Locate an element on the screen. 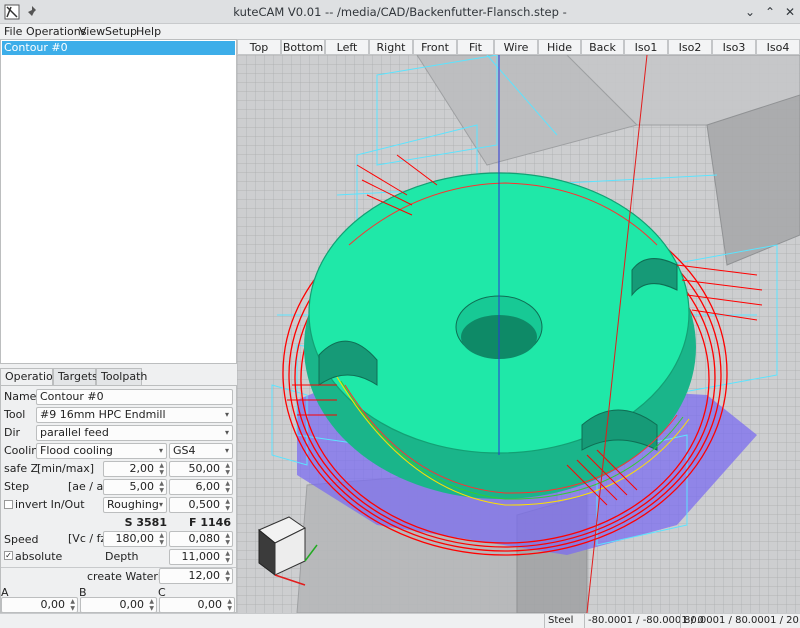 The height and width of the screenshot is (628, 800). b-axis-input: 0,00 ▲ ▼ is located at coordinates (118, 605).